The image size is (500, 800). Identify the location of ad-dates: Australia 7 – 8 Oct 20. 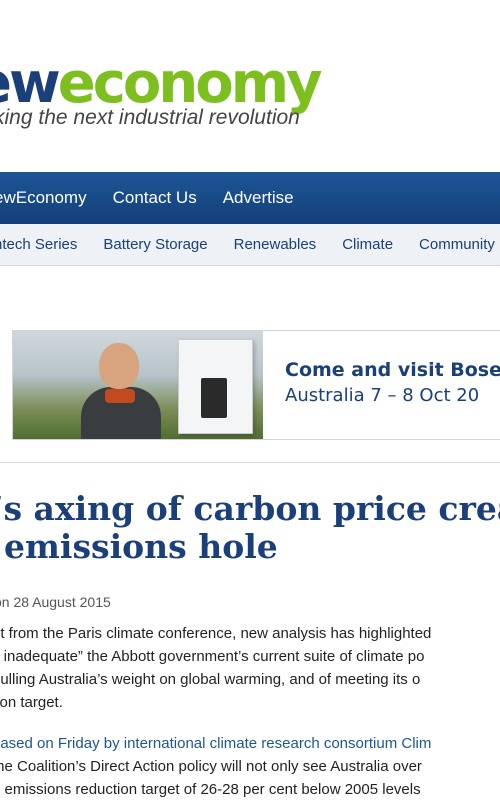
(382, 395).